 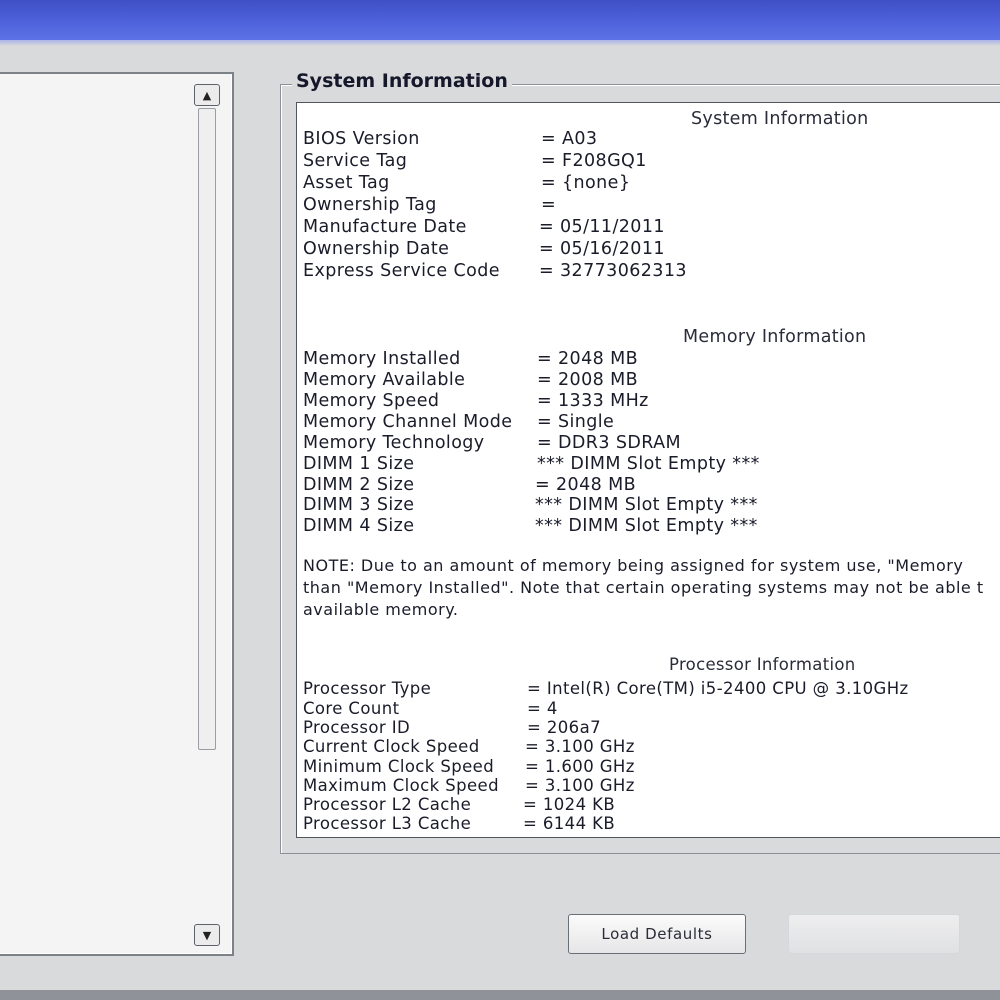 What do you see at coordinates (775, 337) in the screenshot?
I see `memory-info-heading: Memory Information` at bounding box center [775, 337].